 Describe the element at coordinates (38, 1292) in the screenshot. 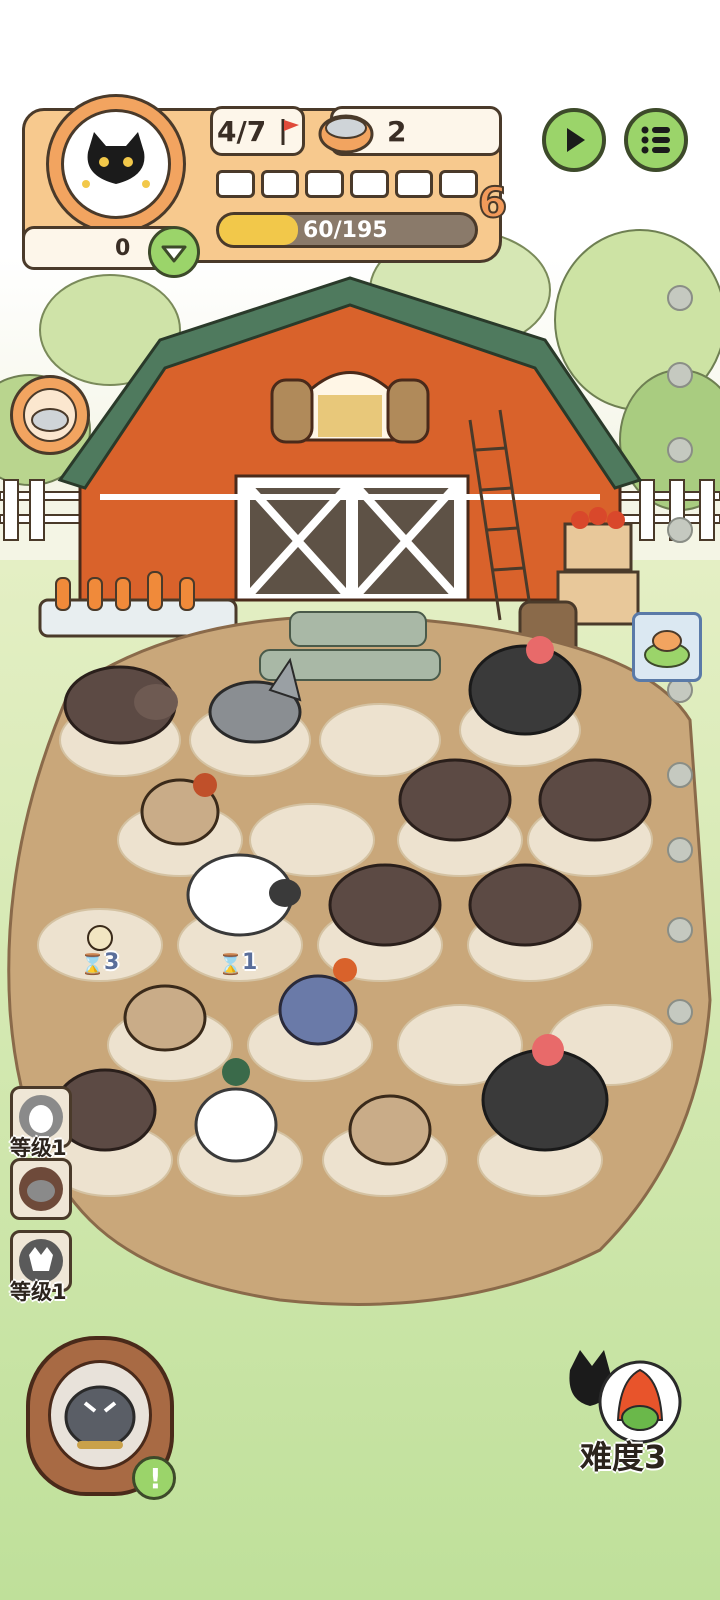

I see `skill-level-label: 等级1` at that location.